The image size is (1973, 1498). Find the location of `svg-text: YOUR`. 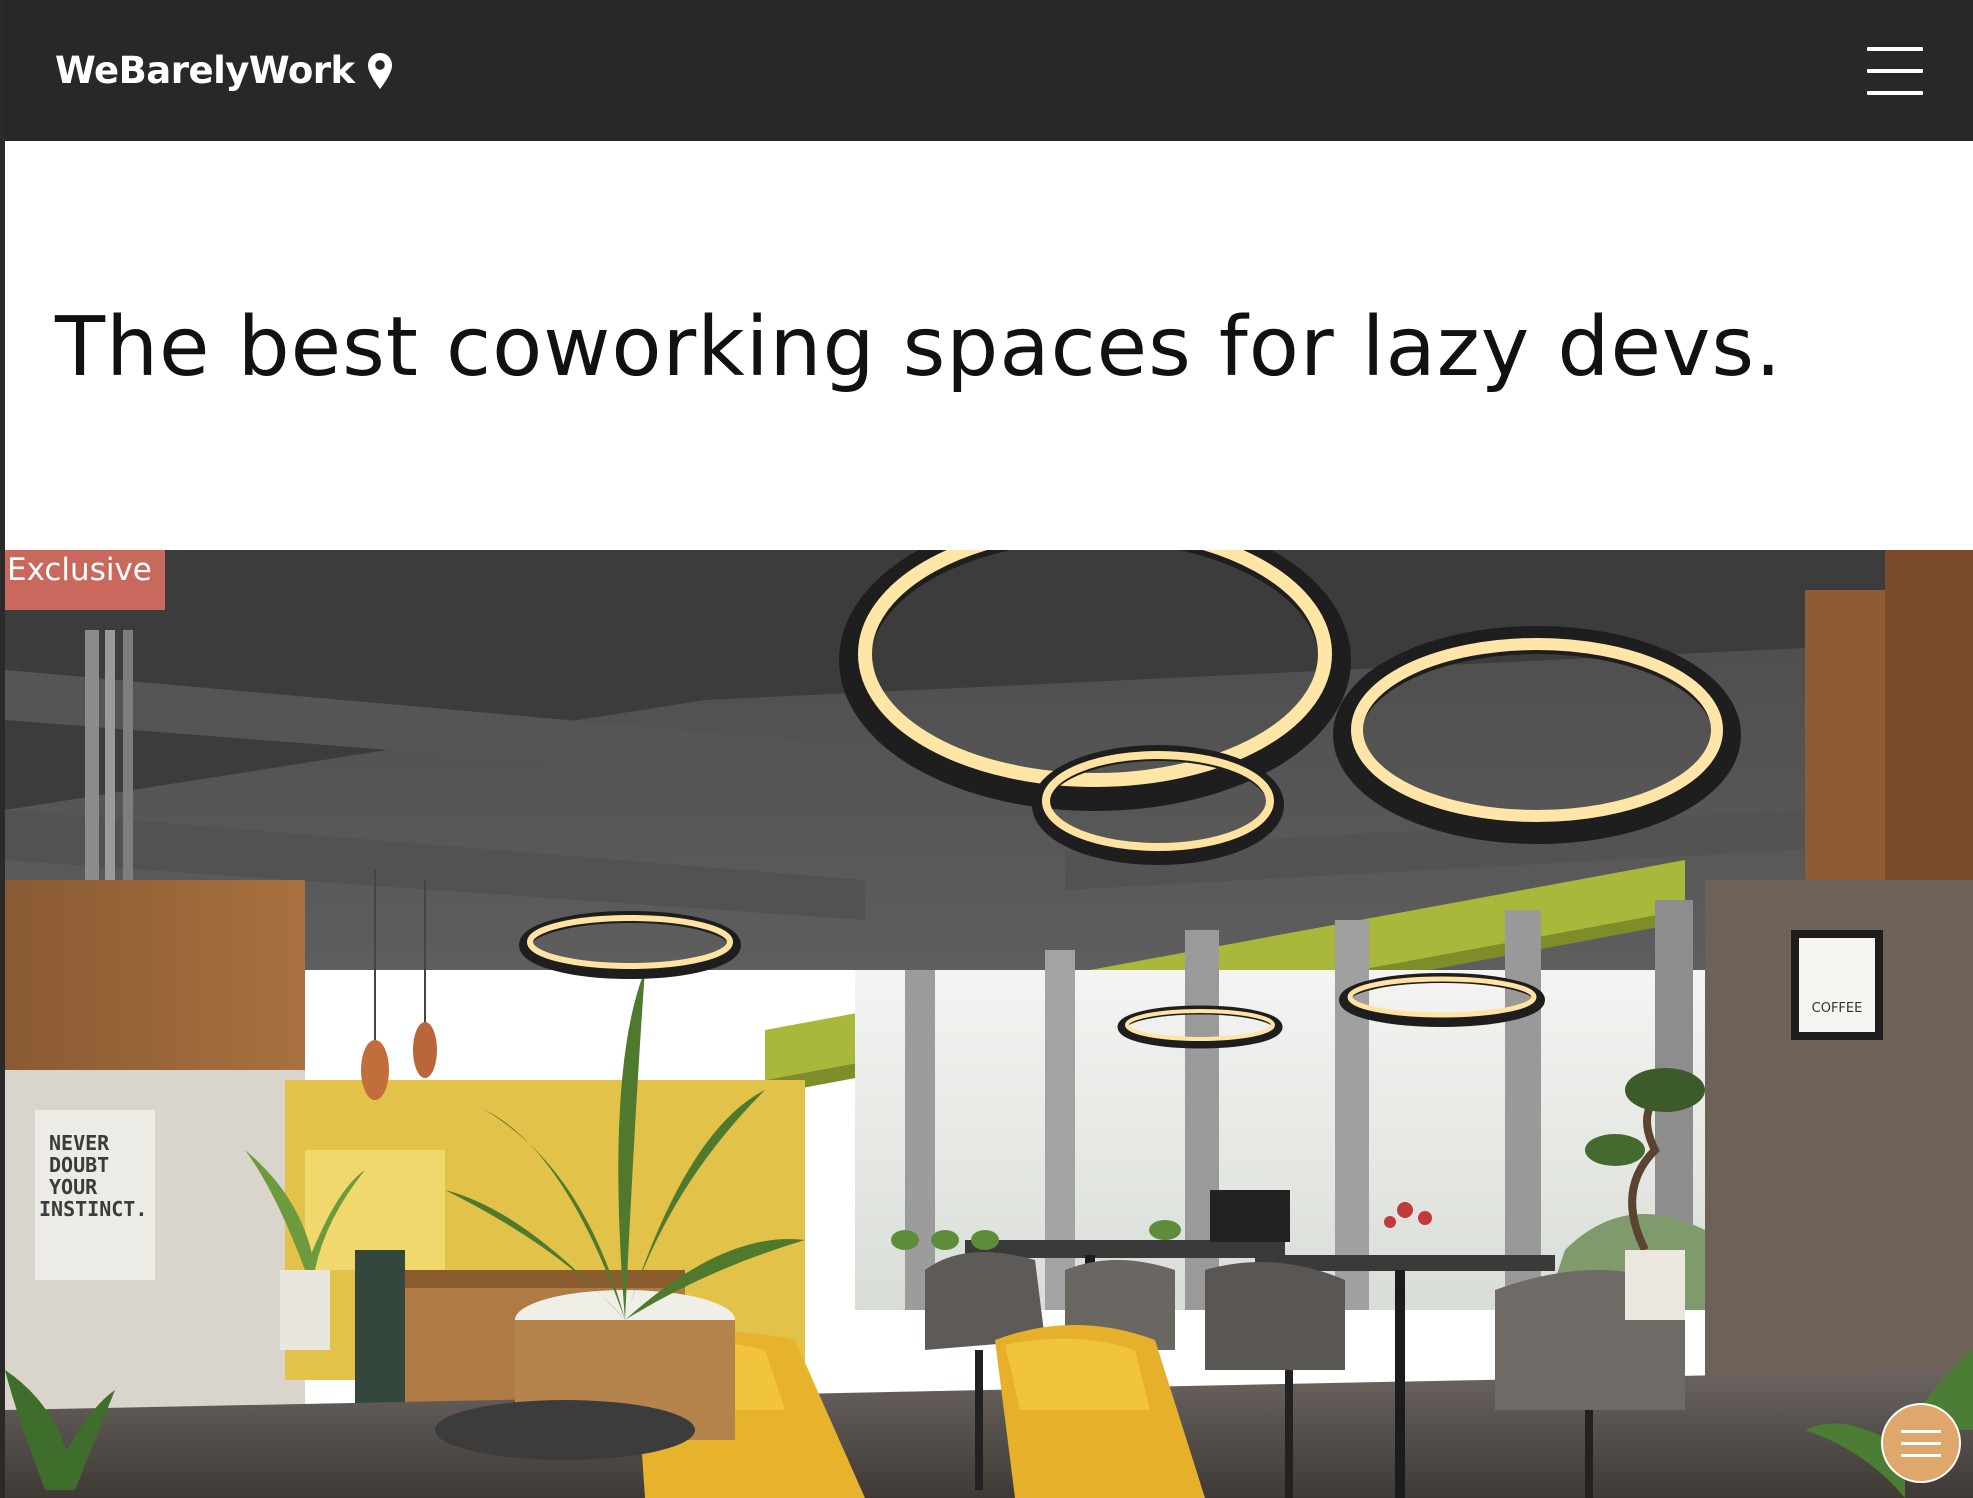

svg-text: YOUR is located at coordinates (73, 1187).